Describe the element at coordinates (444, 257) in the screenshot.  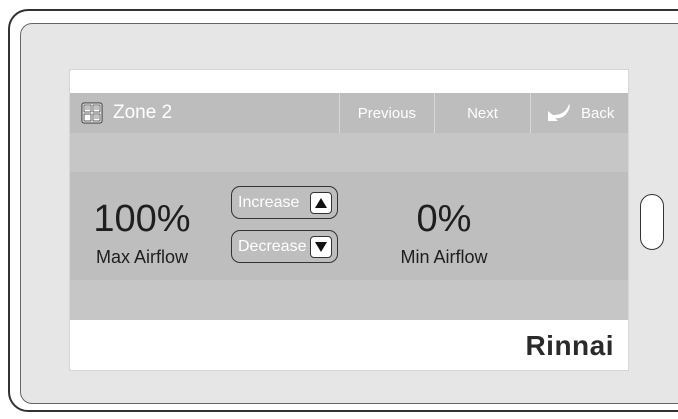
I see `min-airflow-label: Min Airflow` at that location.